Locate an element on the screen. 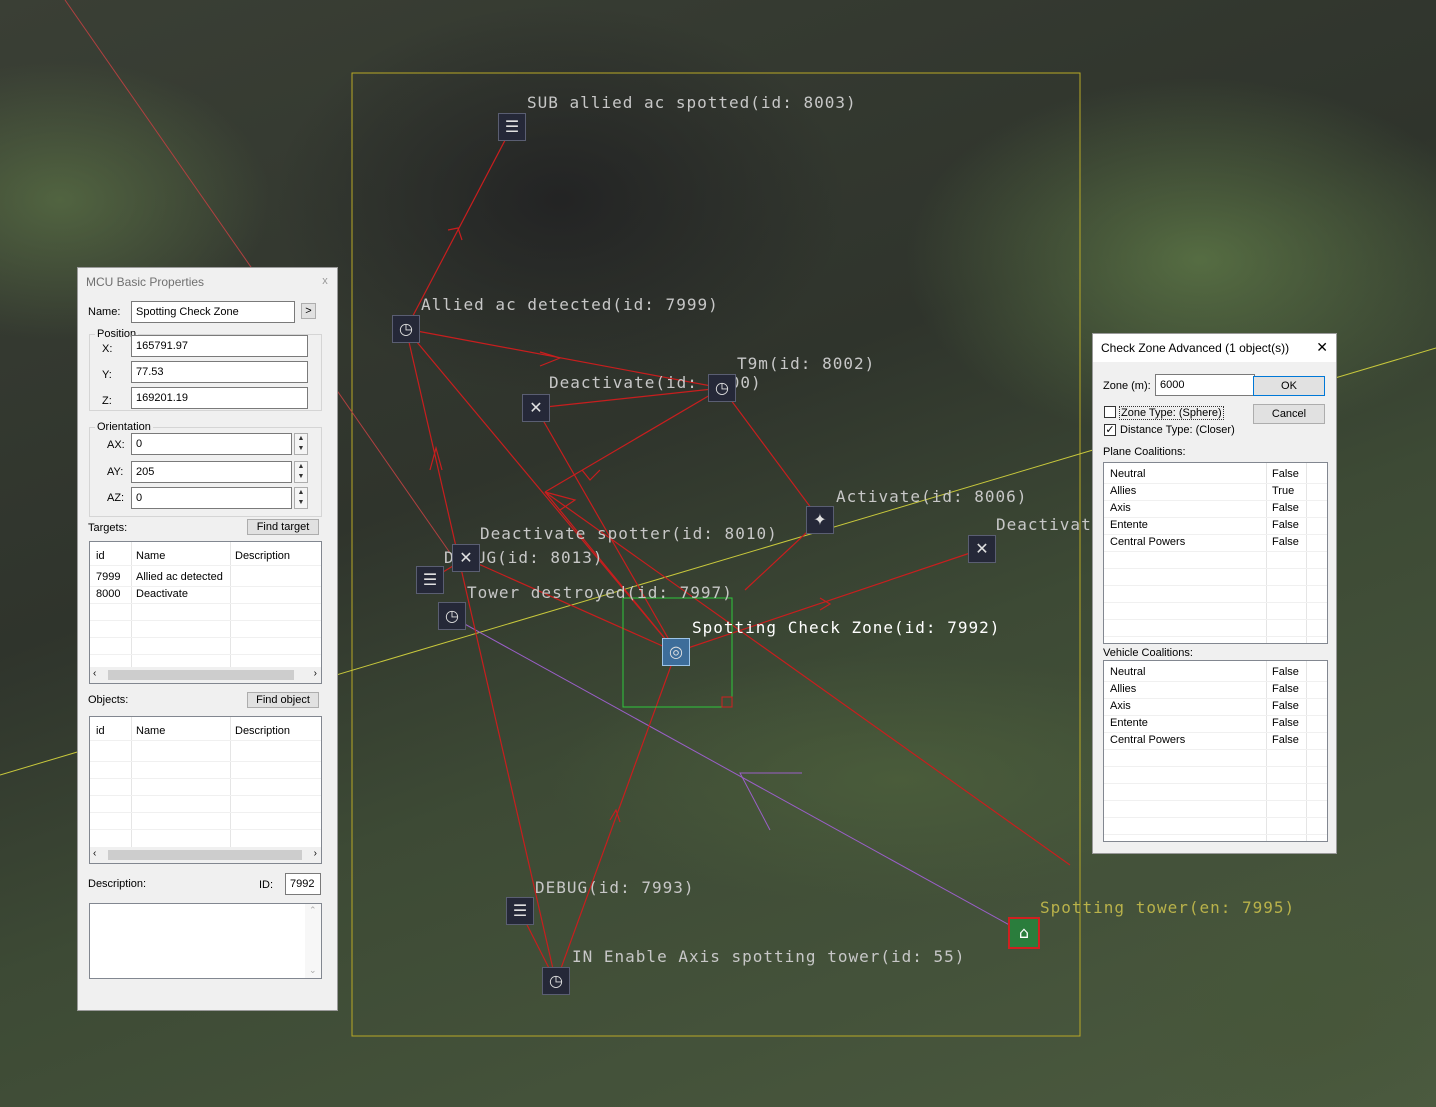 This screenshot has height=1107, width=1436. zone-type-label: Zone Type: (Sphere) is located at coordinates (1171, 413).